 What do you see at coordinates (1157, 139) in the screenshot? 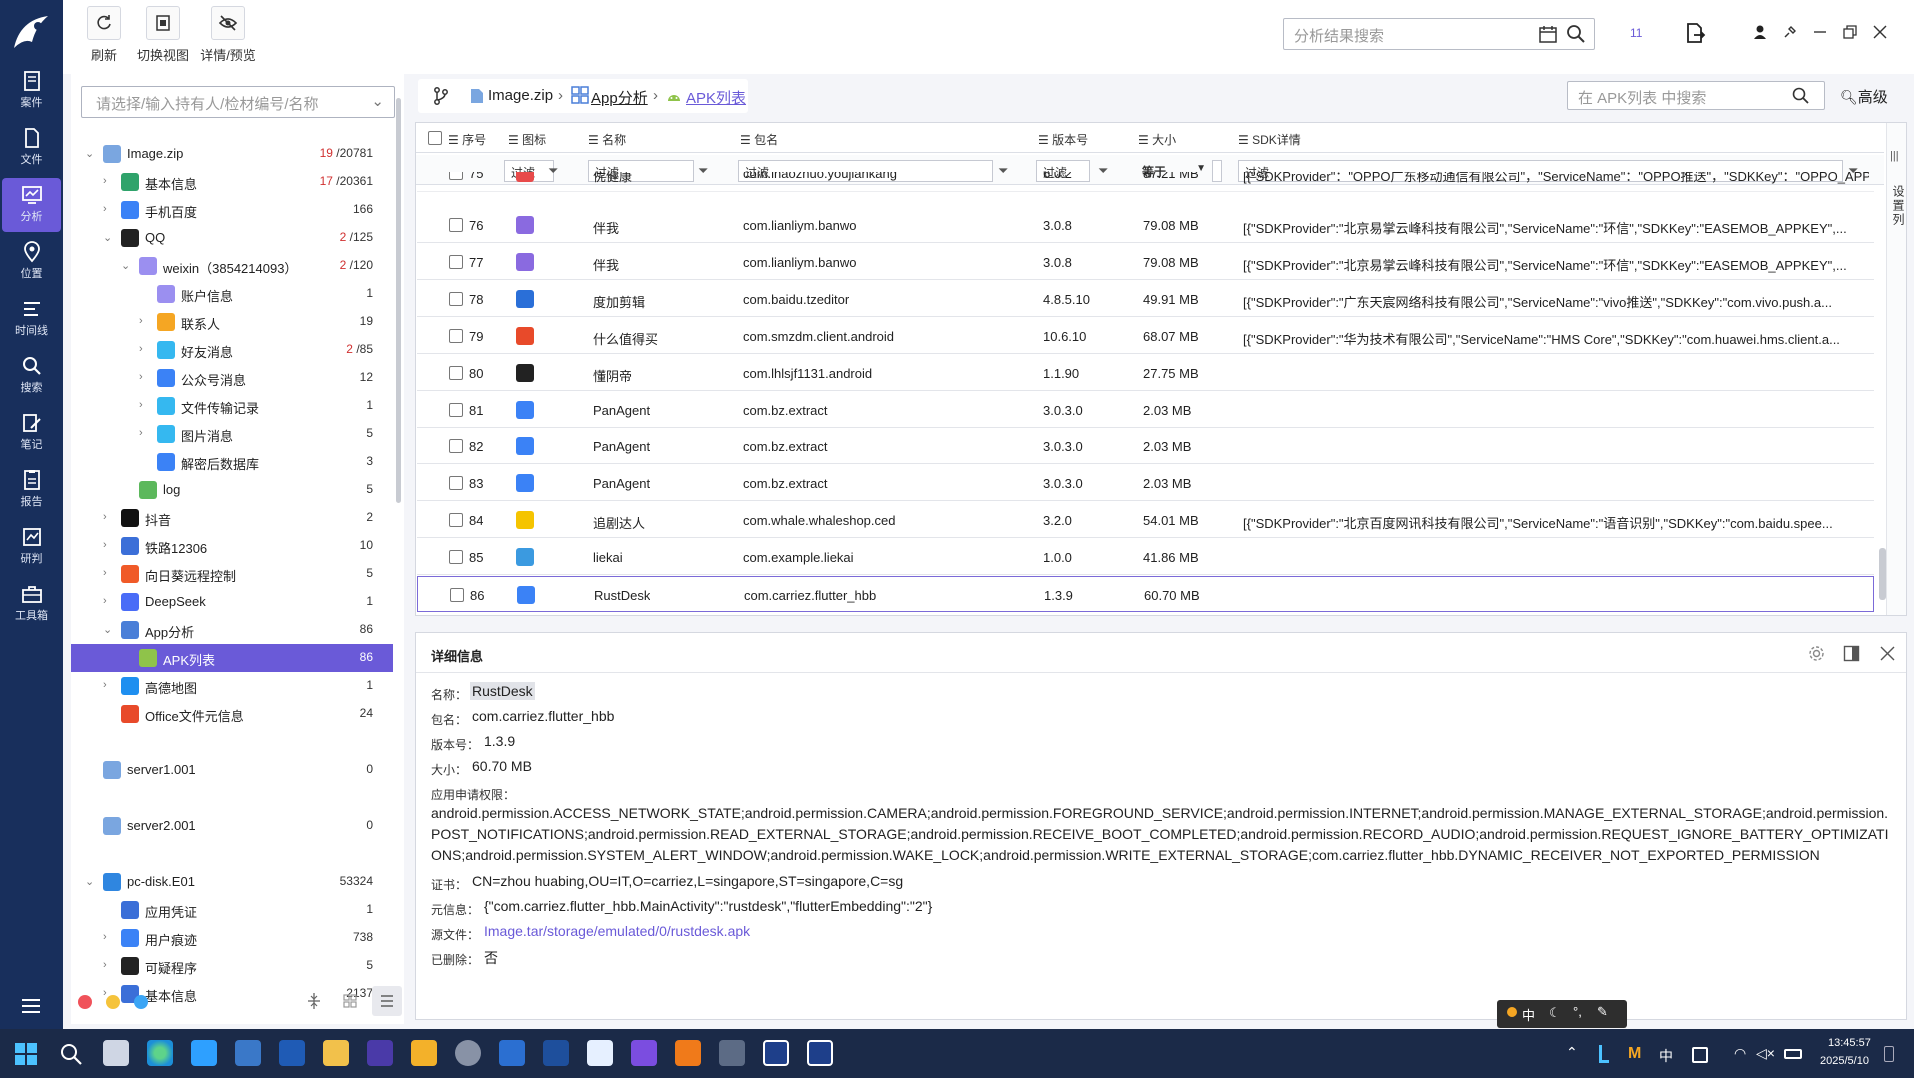
I see `col-size: ☰ 大小` at bounding box center [1157, 139].